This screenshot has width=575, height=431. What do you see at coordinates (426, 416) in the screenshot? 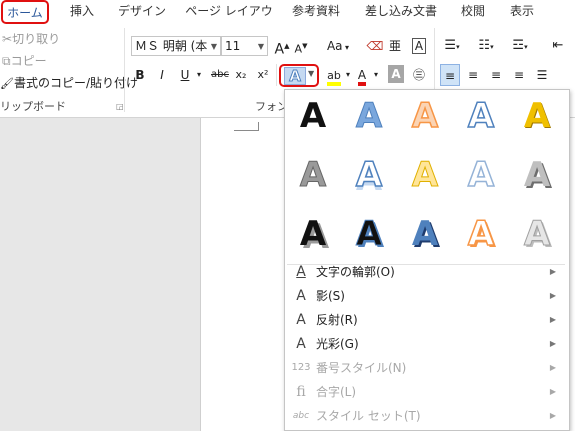
I see `menu-item-stylistic-sets: abc スタイル セット(T) ▶` at bounding box center [426, 416].